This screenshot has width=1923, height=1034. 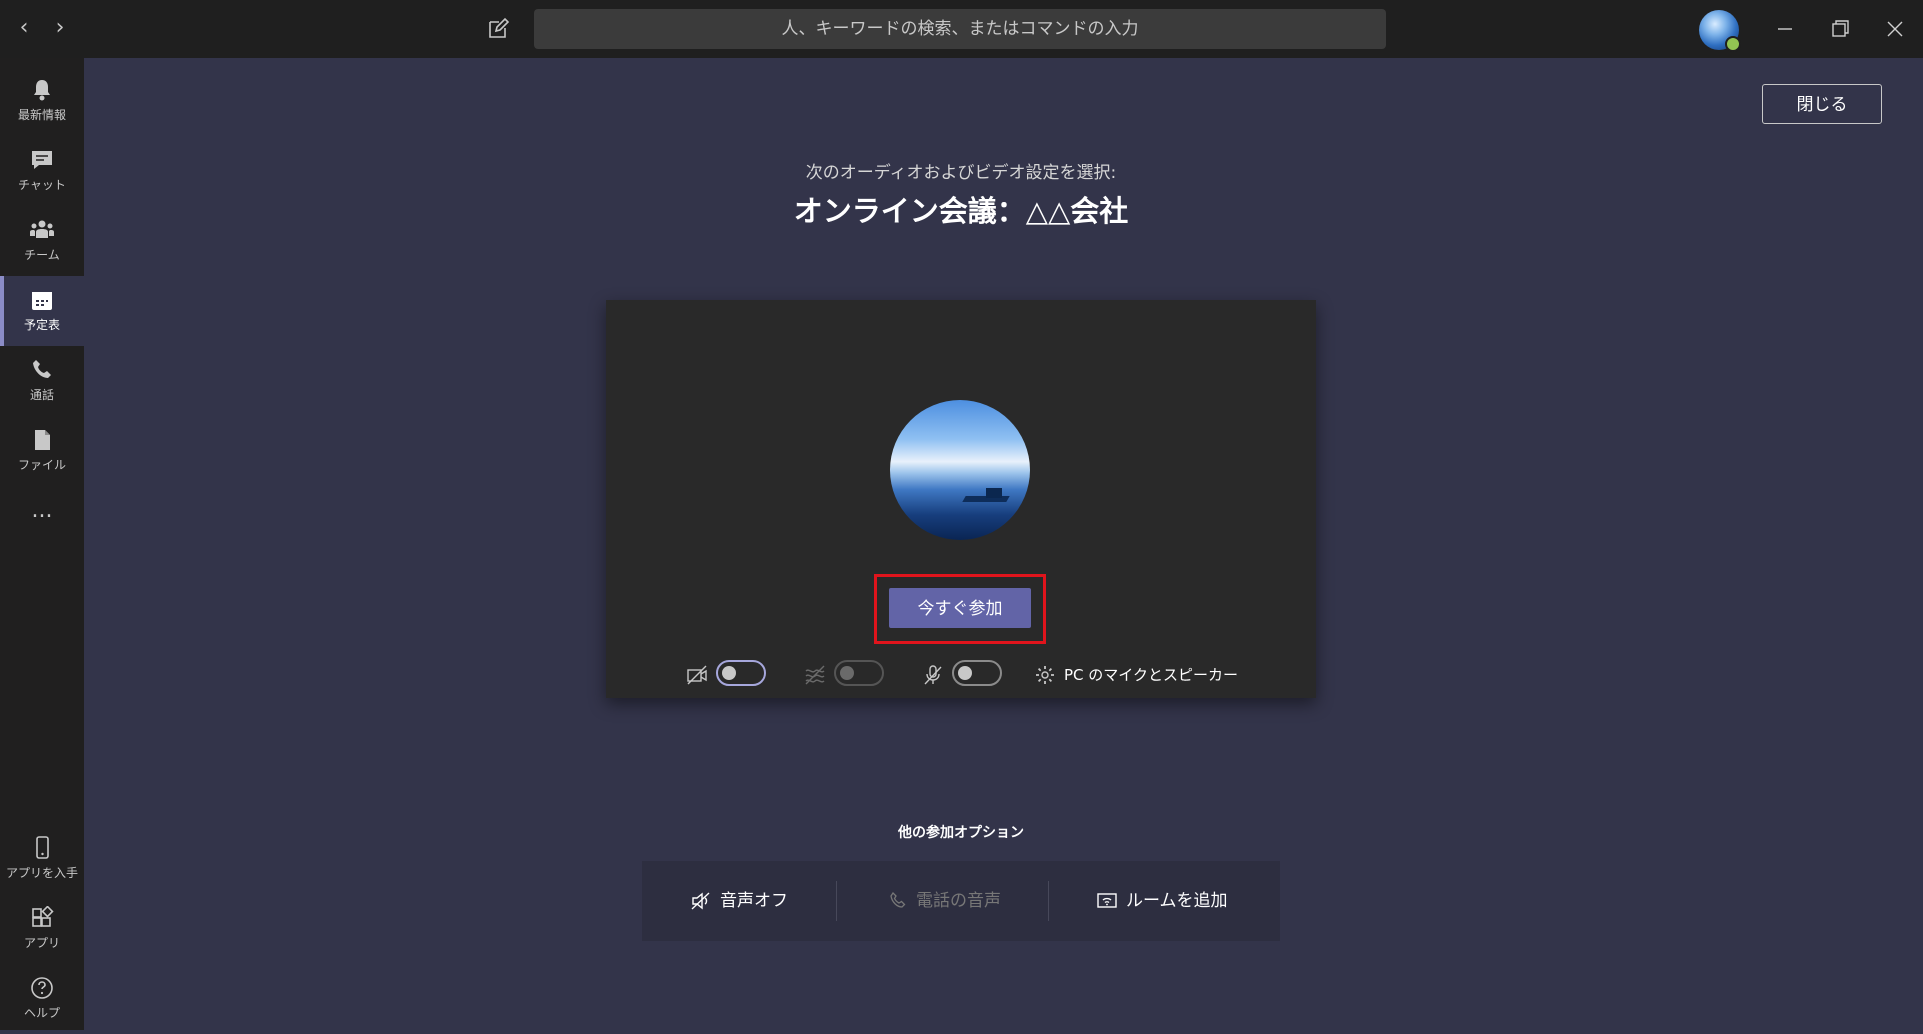 I want to click on apps-icon, so click(x=43, y=916).